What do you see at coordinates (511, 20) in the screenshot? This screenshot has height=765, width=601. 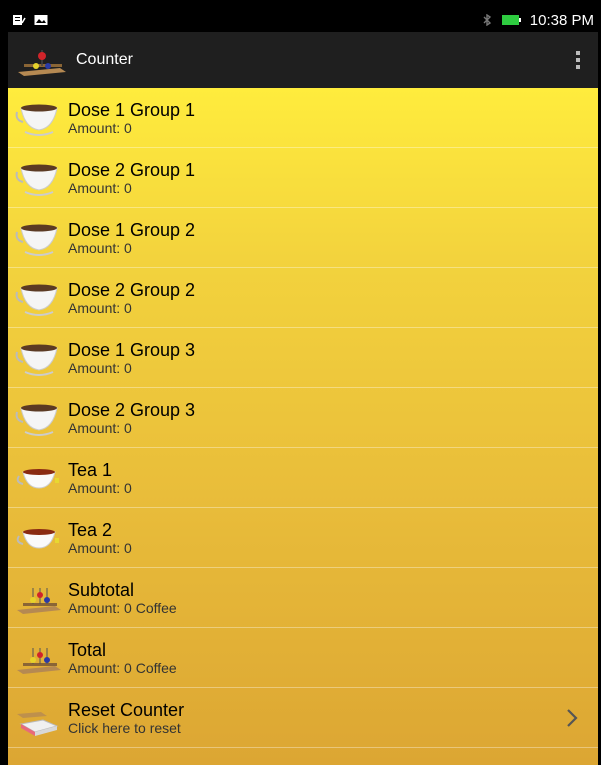 I see `battery-icon` at bounding box center [511, 20].